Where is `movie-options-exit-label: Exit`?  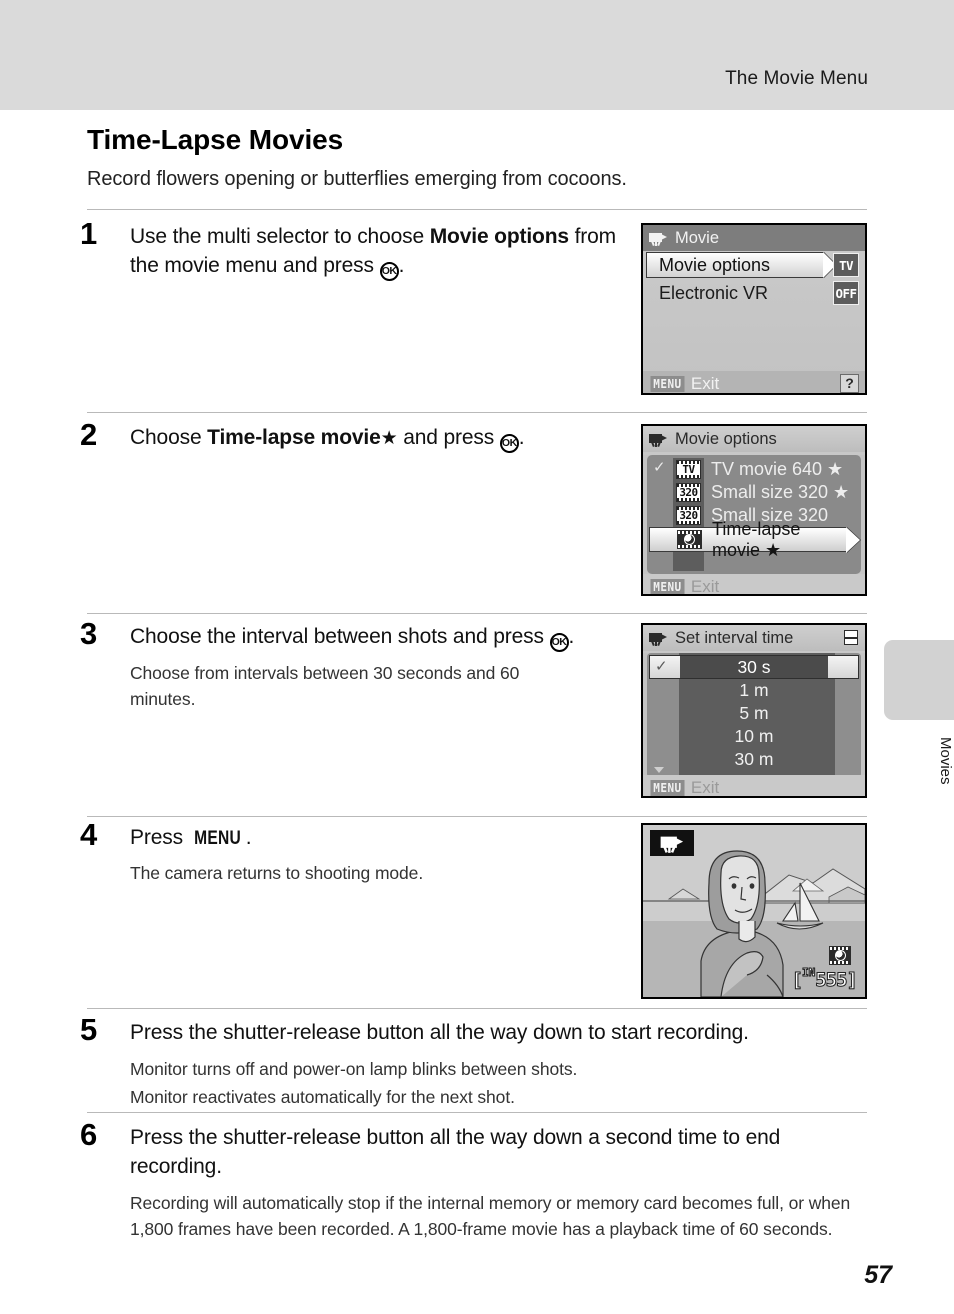 movie-options-exit-label: Exit is located at coordinates (705, 586).